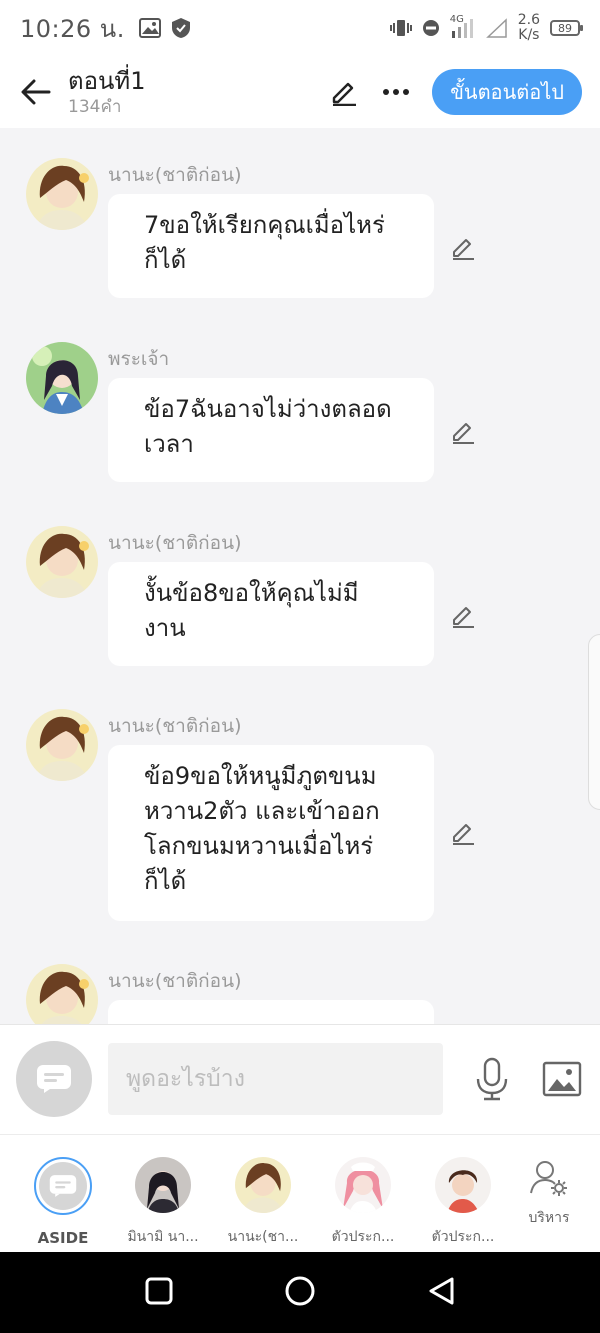 The height and width of the screenshot is (1333, 600). What do you see at coordinates (149, 28) in the screenshot?
I see `gallery-notification-icon` at bounding box center [149, 28].